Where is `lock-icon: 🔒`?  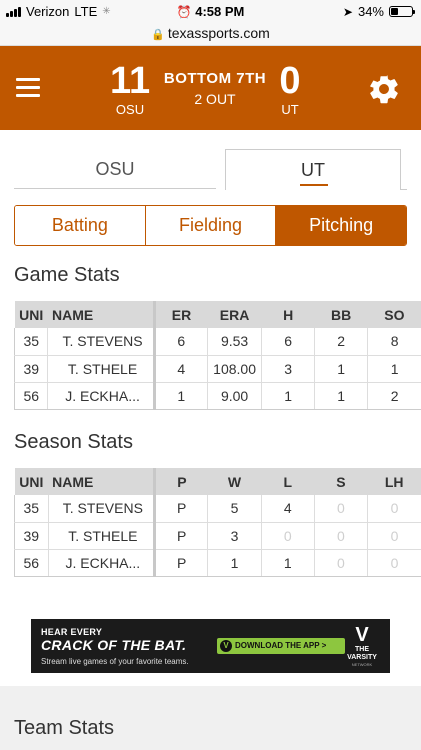
lock-icon: 🔒 is located at coordinates (158, 35).